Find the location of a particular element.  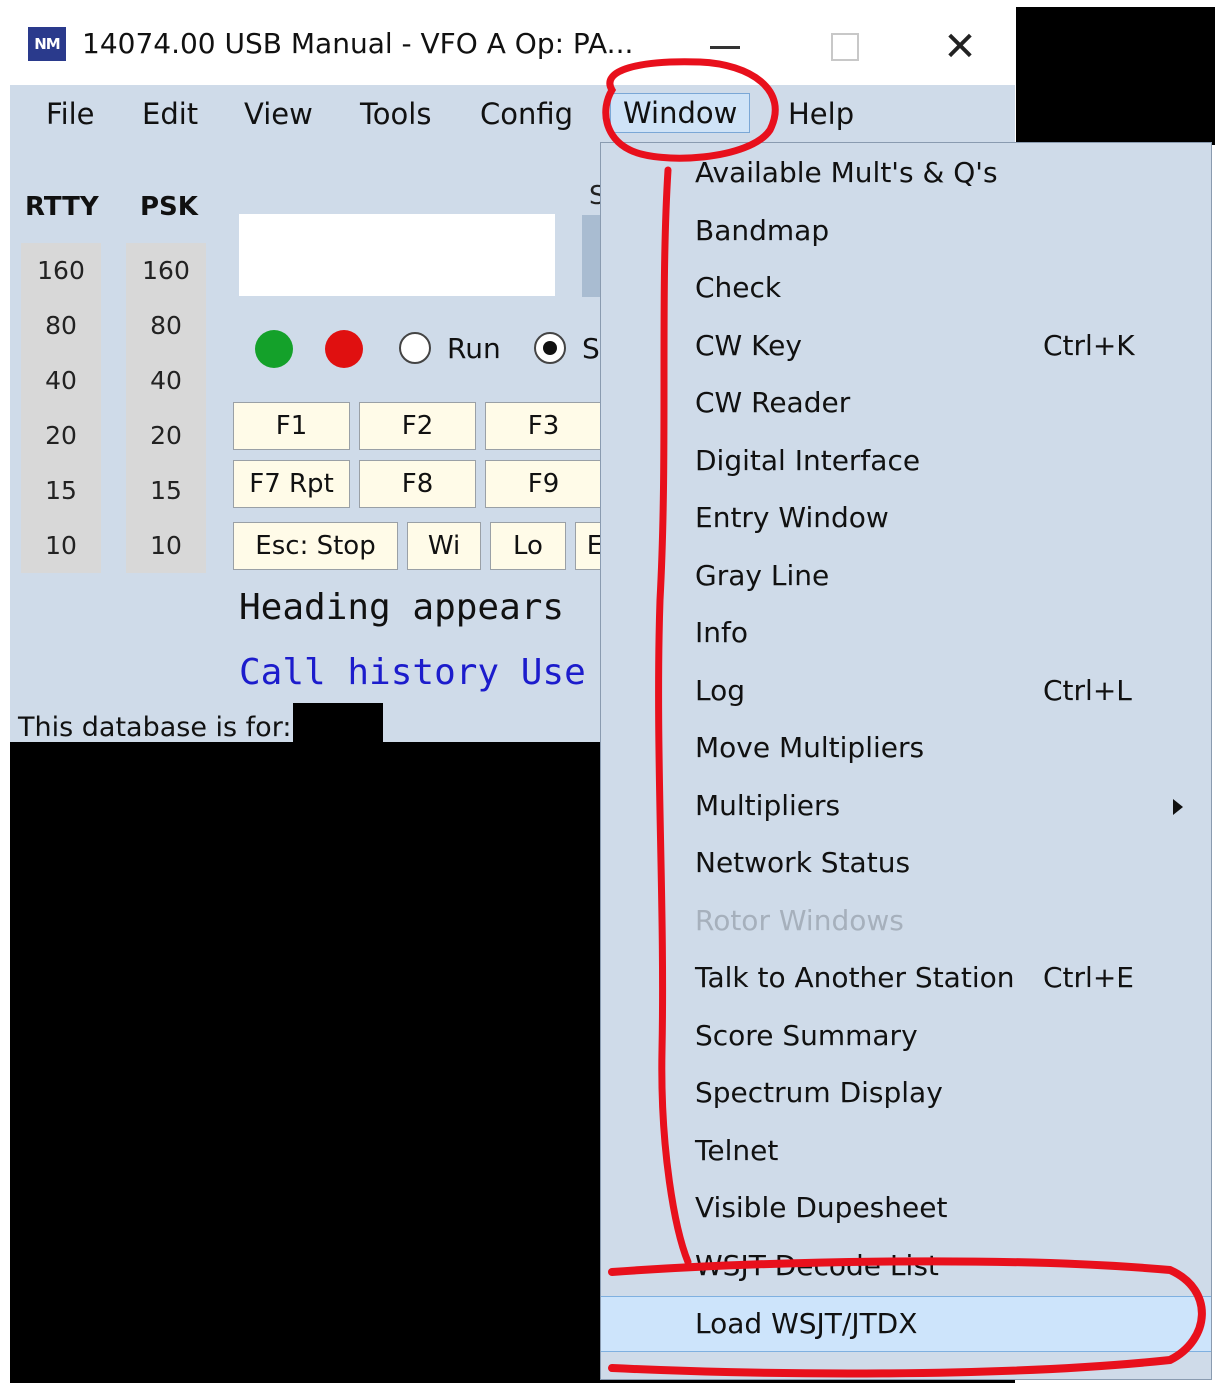

menu-item-label: Available Mult's & Q's is located at coordinates (846, 172).